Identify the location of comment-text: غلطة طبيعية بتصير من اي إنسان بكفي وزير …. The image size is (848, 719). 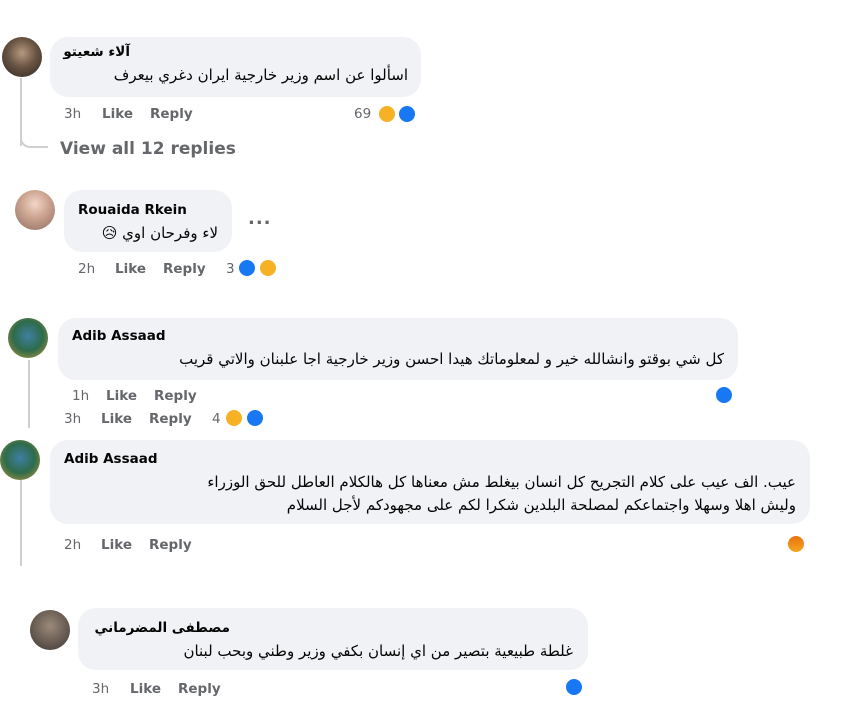
(378, 651).